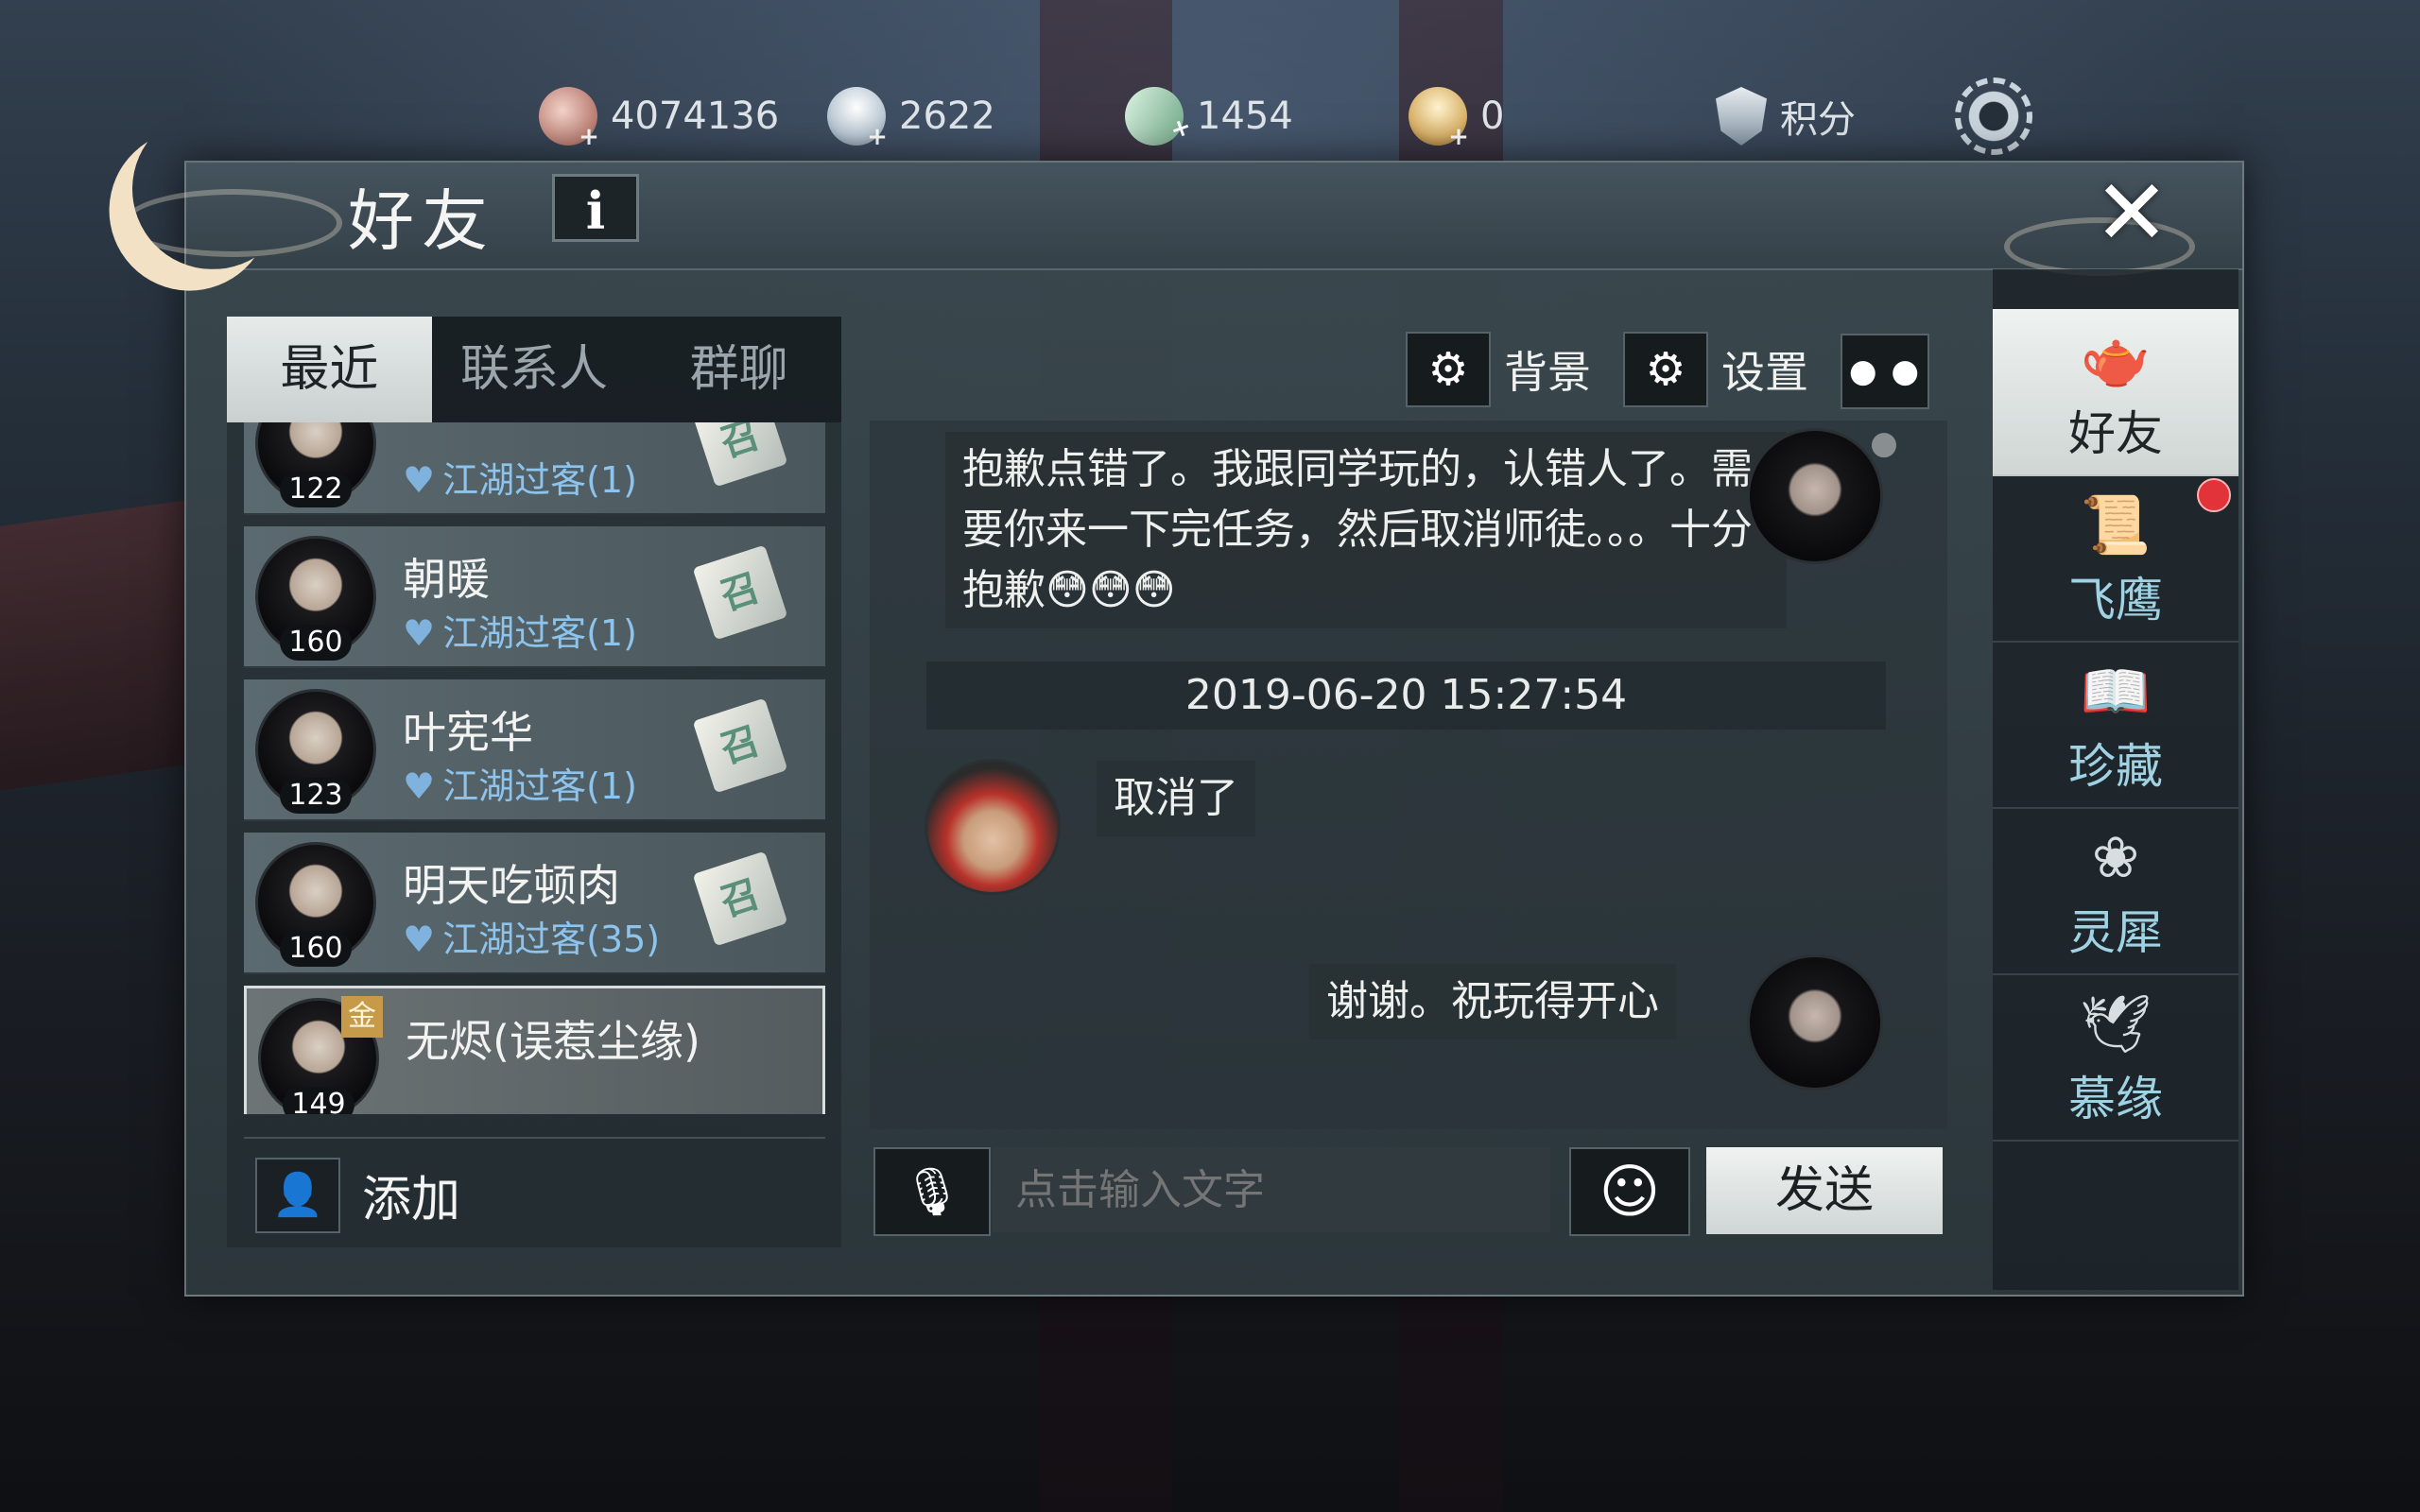  Describe the element at coordinates (1156, 116) in the screenshot. I see `jade-icon: +` at that location.